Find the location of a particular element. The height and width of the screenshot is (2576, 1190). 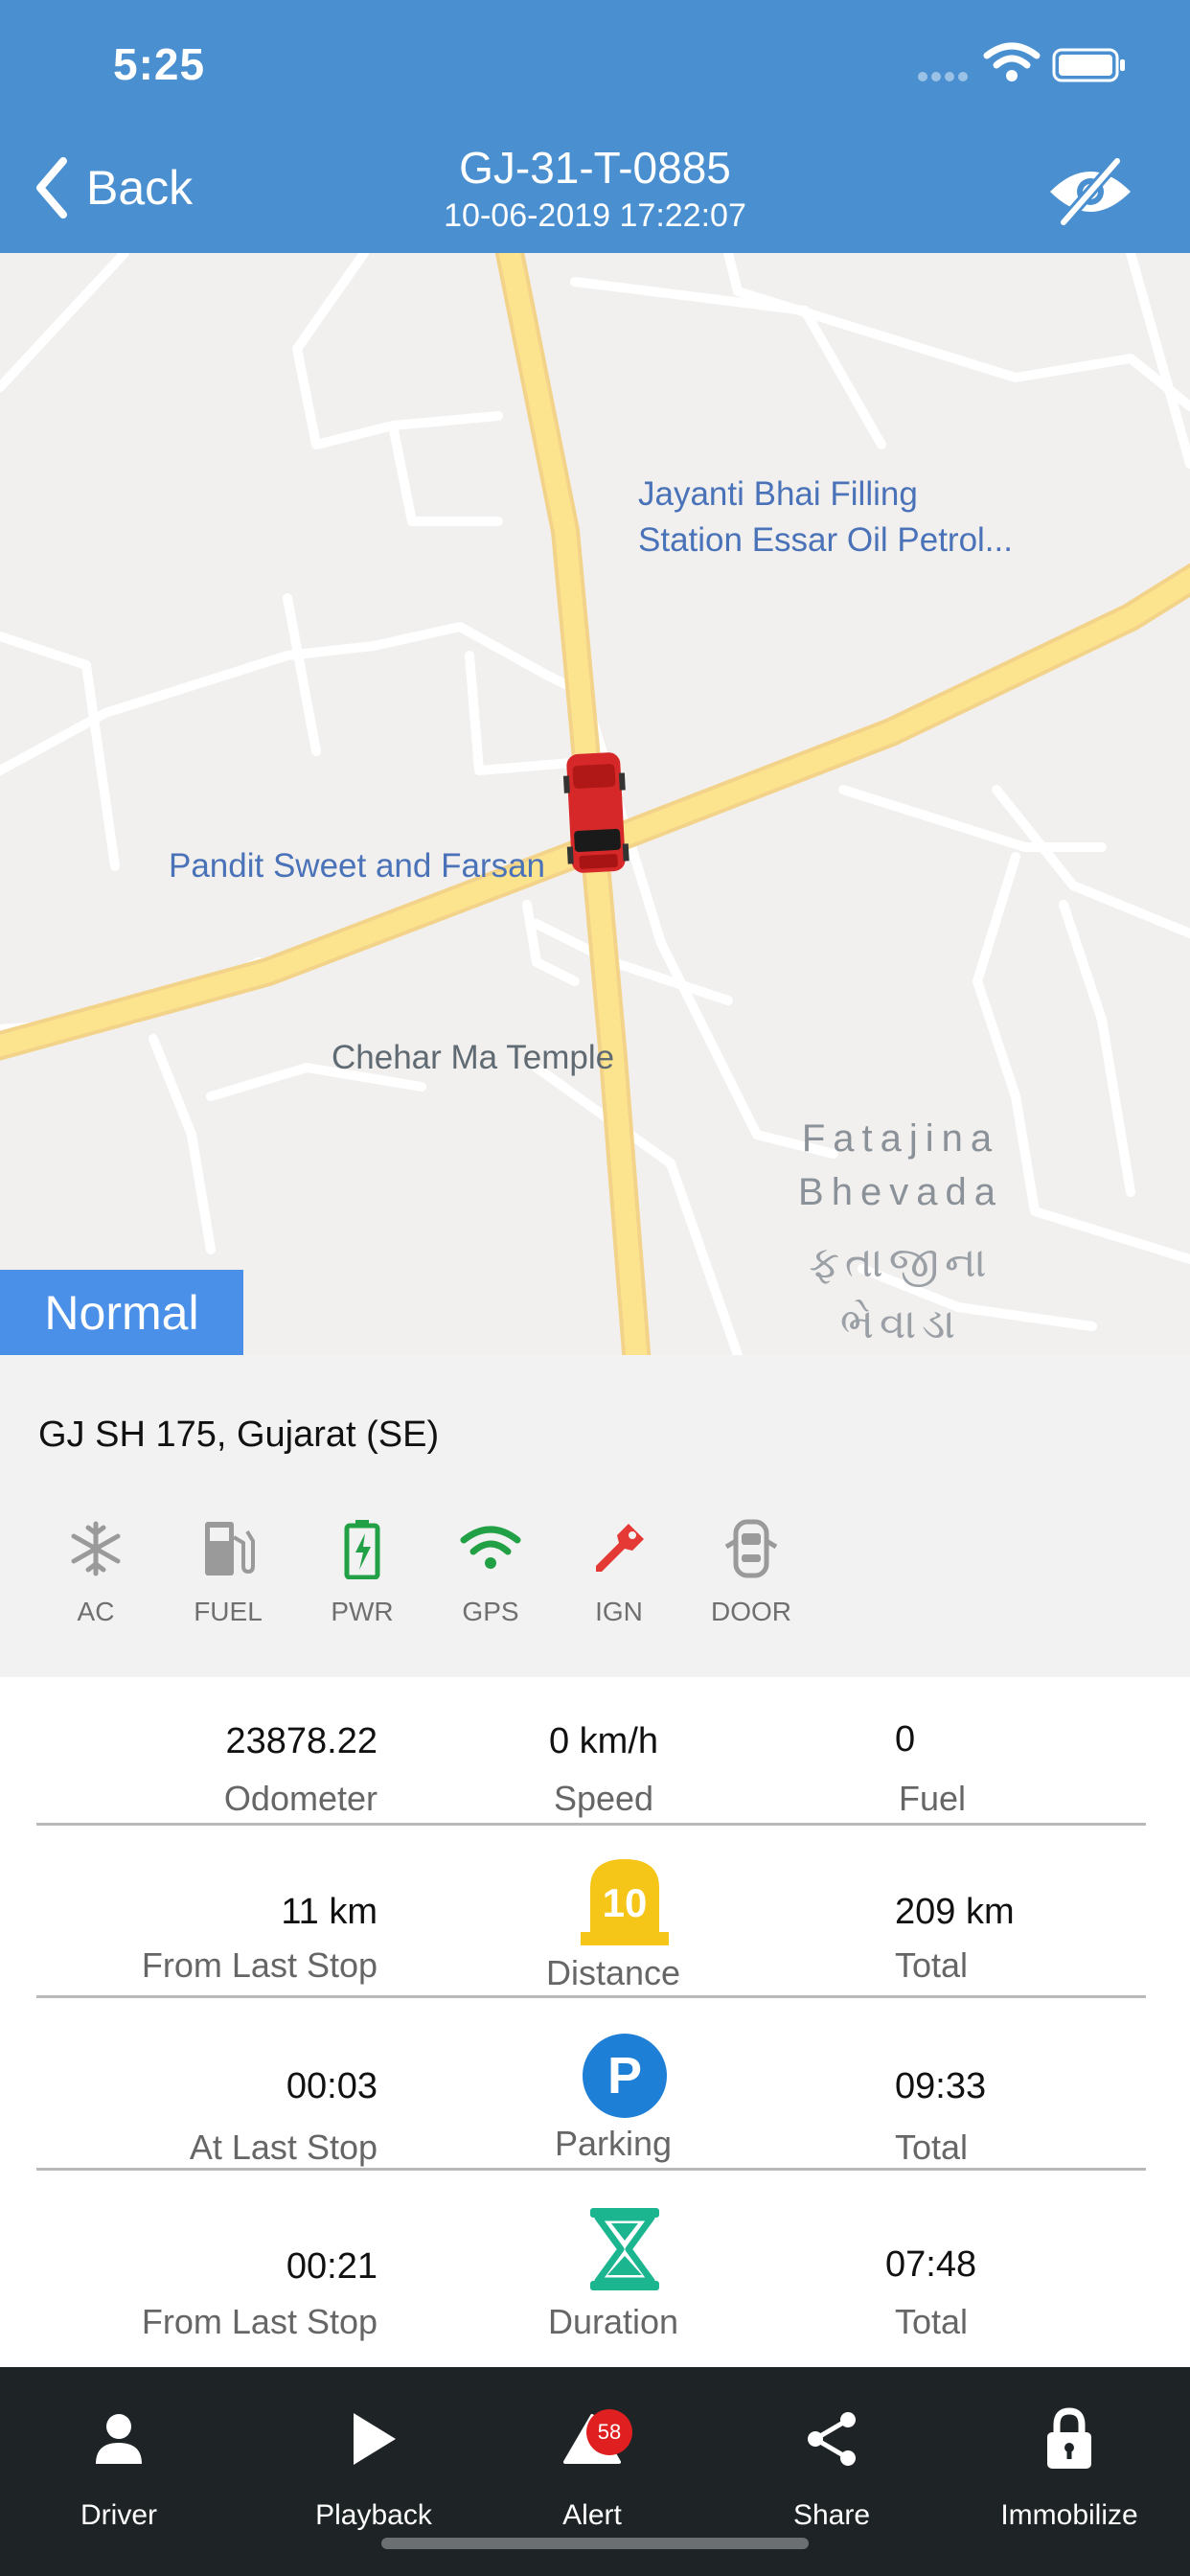

parking-last-value: 00:03 is located at coordinates (332, 2086).